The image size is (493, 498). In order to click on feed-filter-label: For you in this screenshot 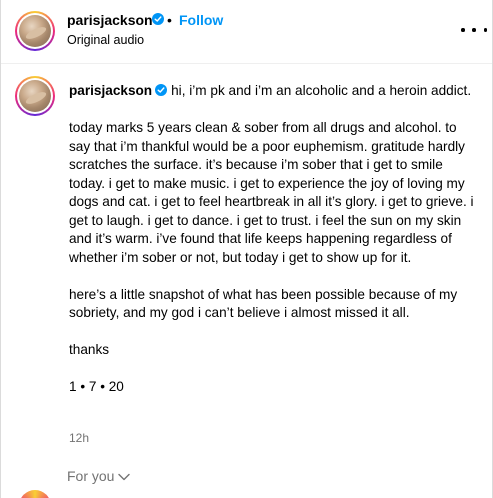, I will do `click(91, 476)`.